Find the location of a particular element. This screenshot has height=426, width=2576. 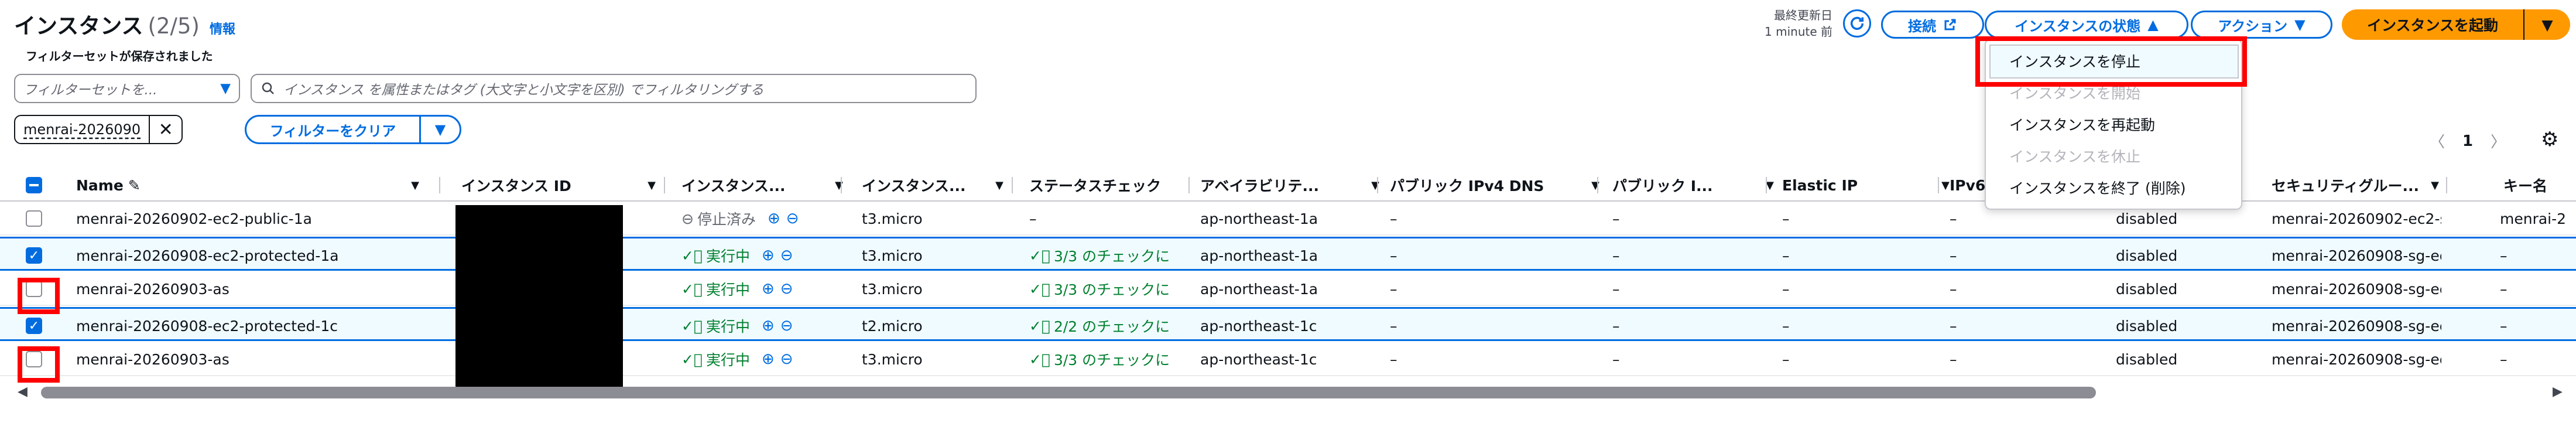

gear-icon: ⚙ is located at coordinates (2549, 140).